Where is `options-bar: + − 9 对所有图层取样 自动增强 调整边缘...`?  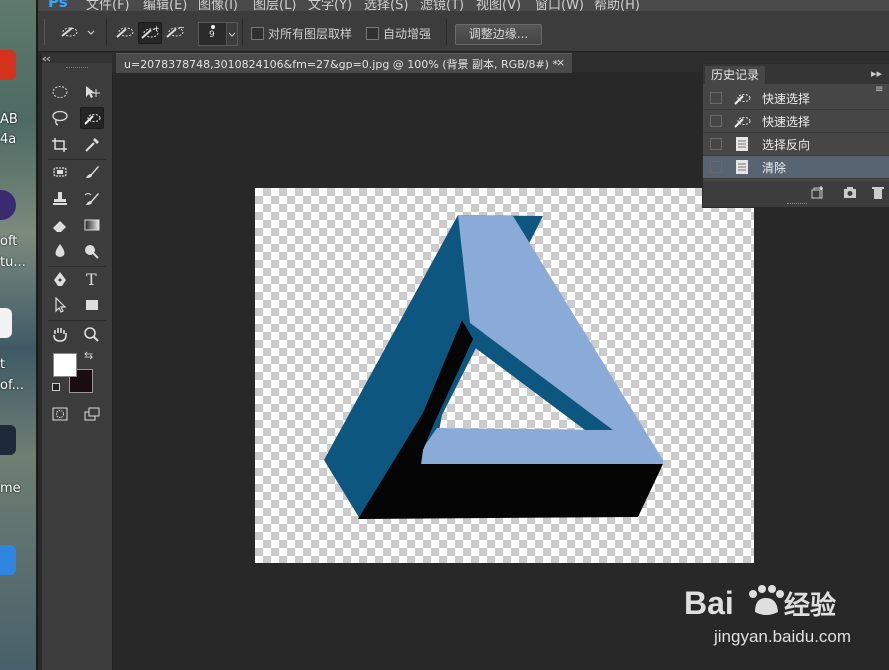
options-bar: + − 9 对所有图层取样 自动增强 调整边缘... is located at coordinates (463, 31).